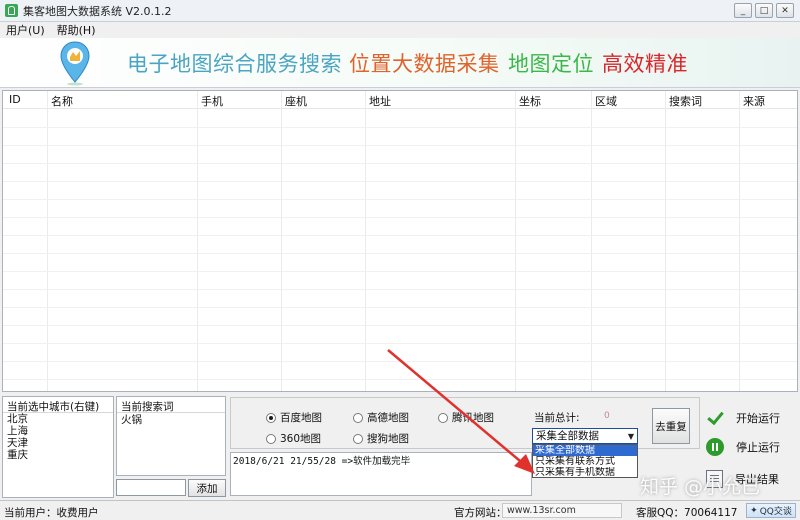  I want to click on window-title: 集客地图大数据系统 V2.0.1.2, so click(97, 11).